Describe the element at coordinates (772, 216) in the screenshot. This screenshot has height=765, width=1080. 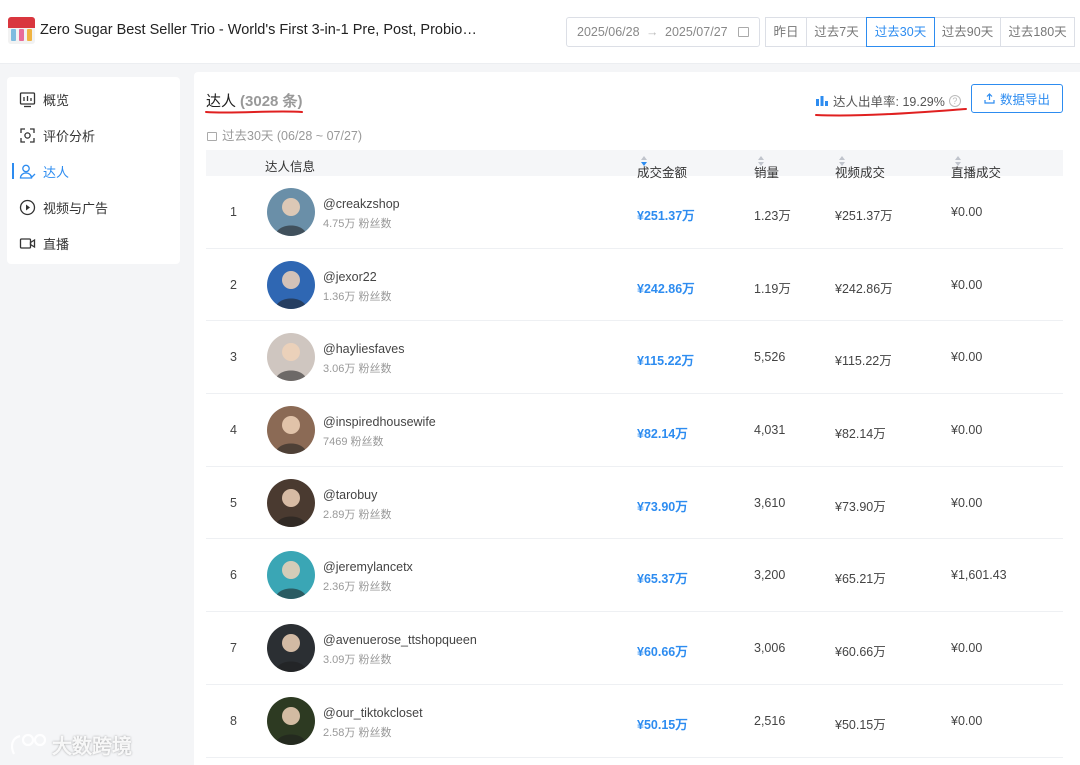
I see `sales-value: 1.23万` at that location.